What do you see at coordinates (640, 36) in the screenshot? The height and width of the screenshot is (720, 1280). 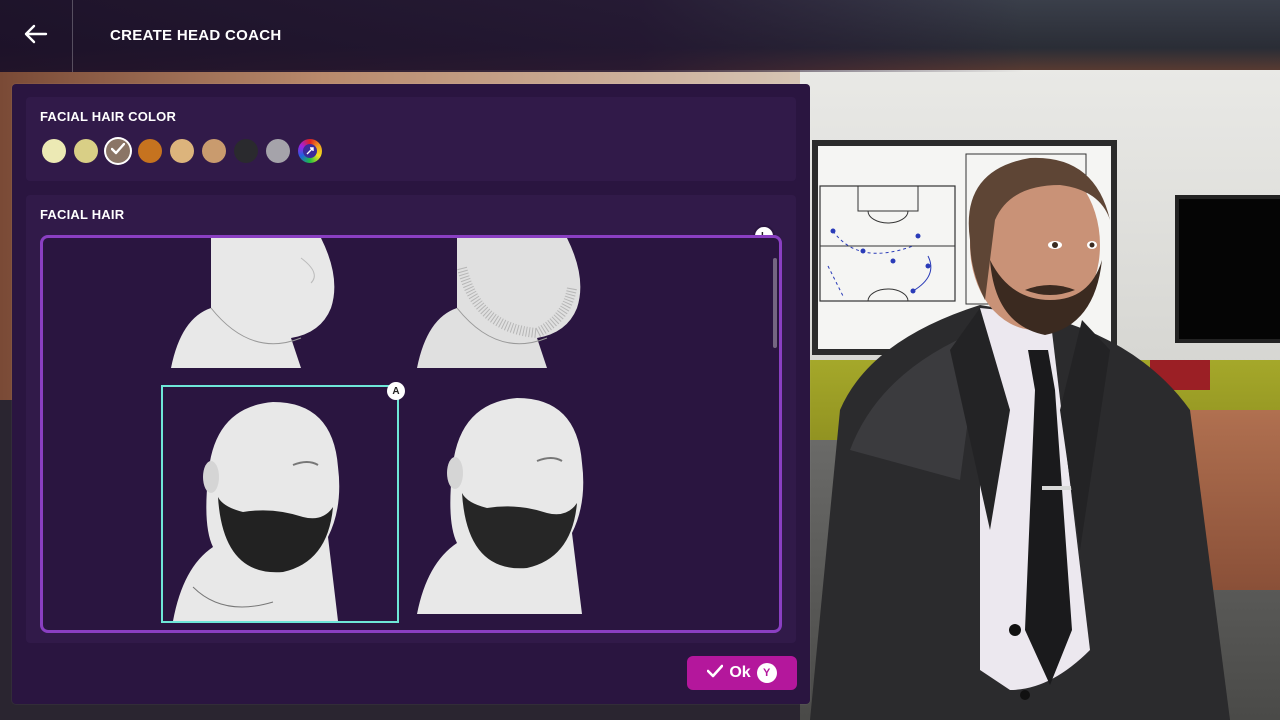 I see `top-bar: CREATE HEAD COACH` at bounding box center [640, 36].